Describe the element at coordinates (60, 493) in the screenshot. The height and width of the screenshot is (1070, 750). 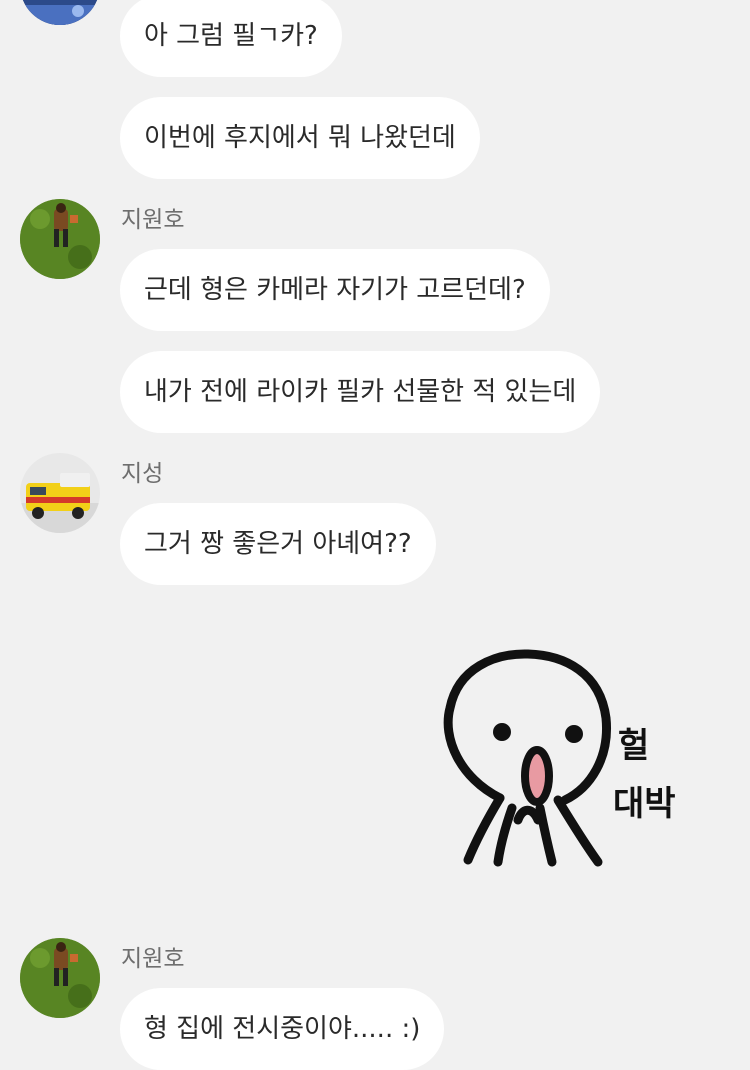
I see `avatar-jiseong` at that location.